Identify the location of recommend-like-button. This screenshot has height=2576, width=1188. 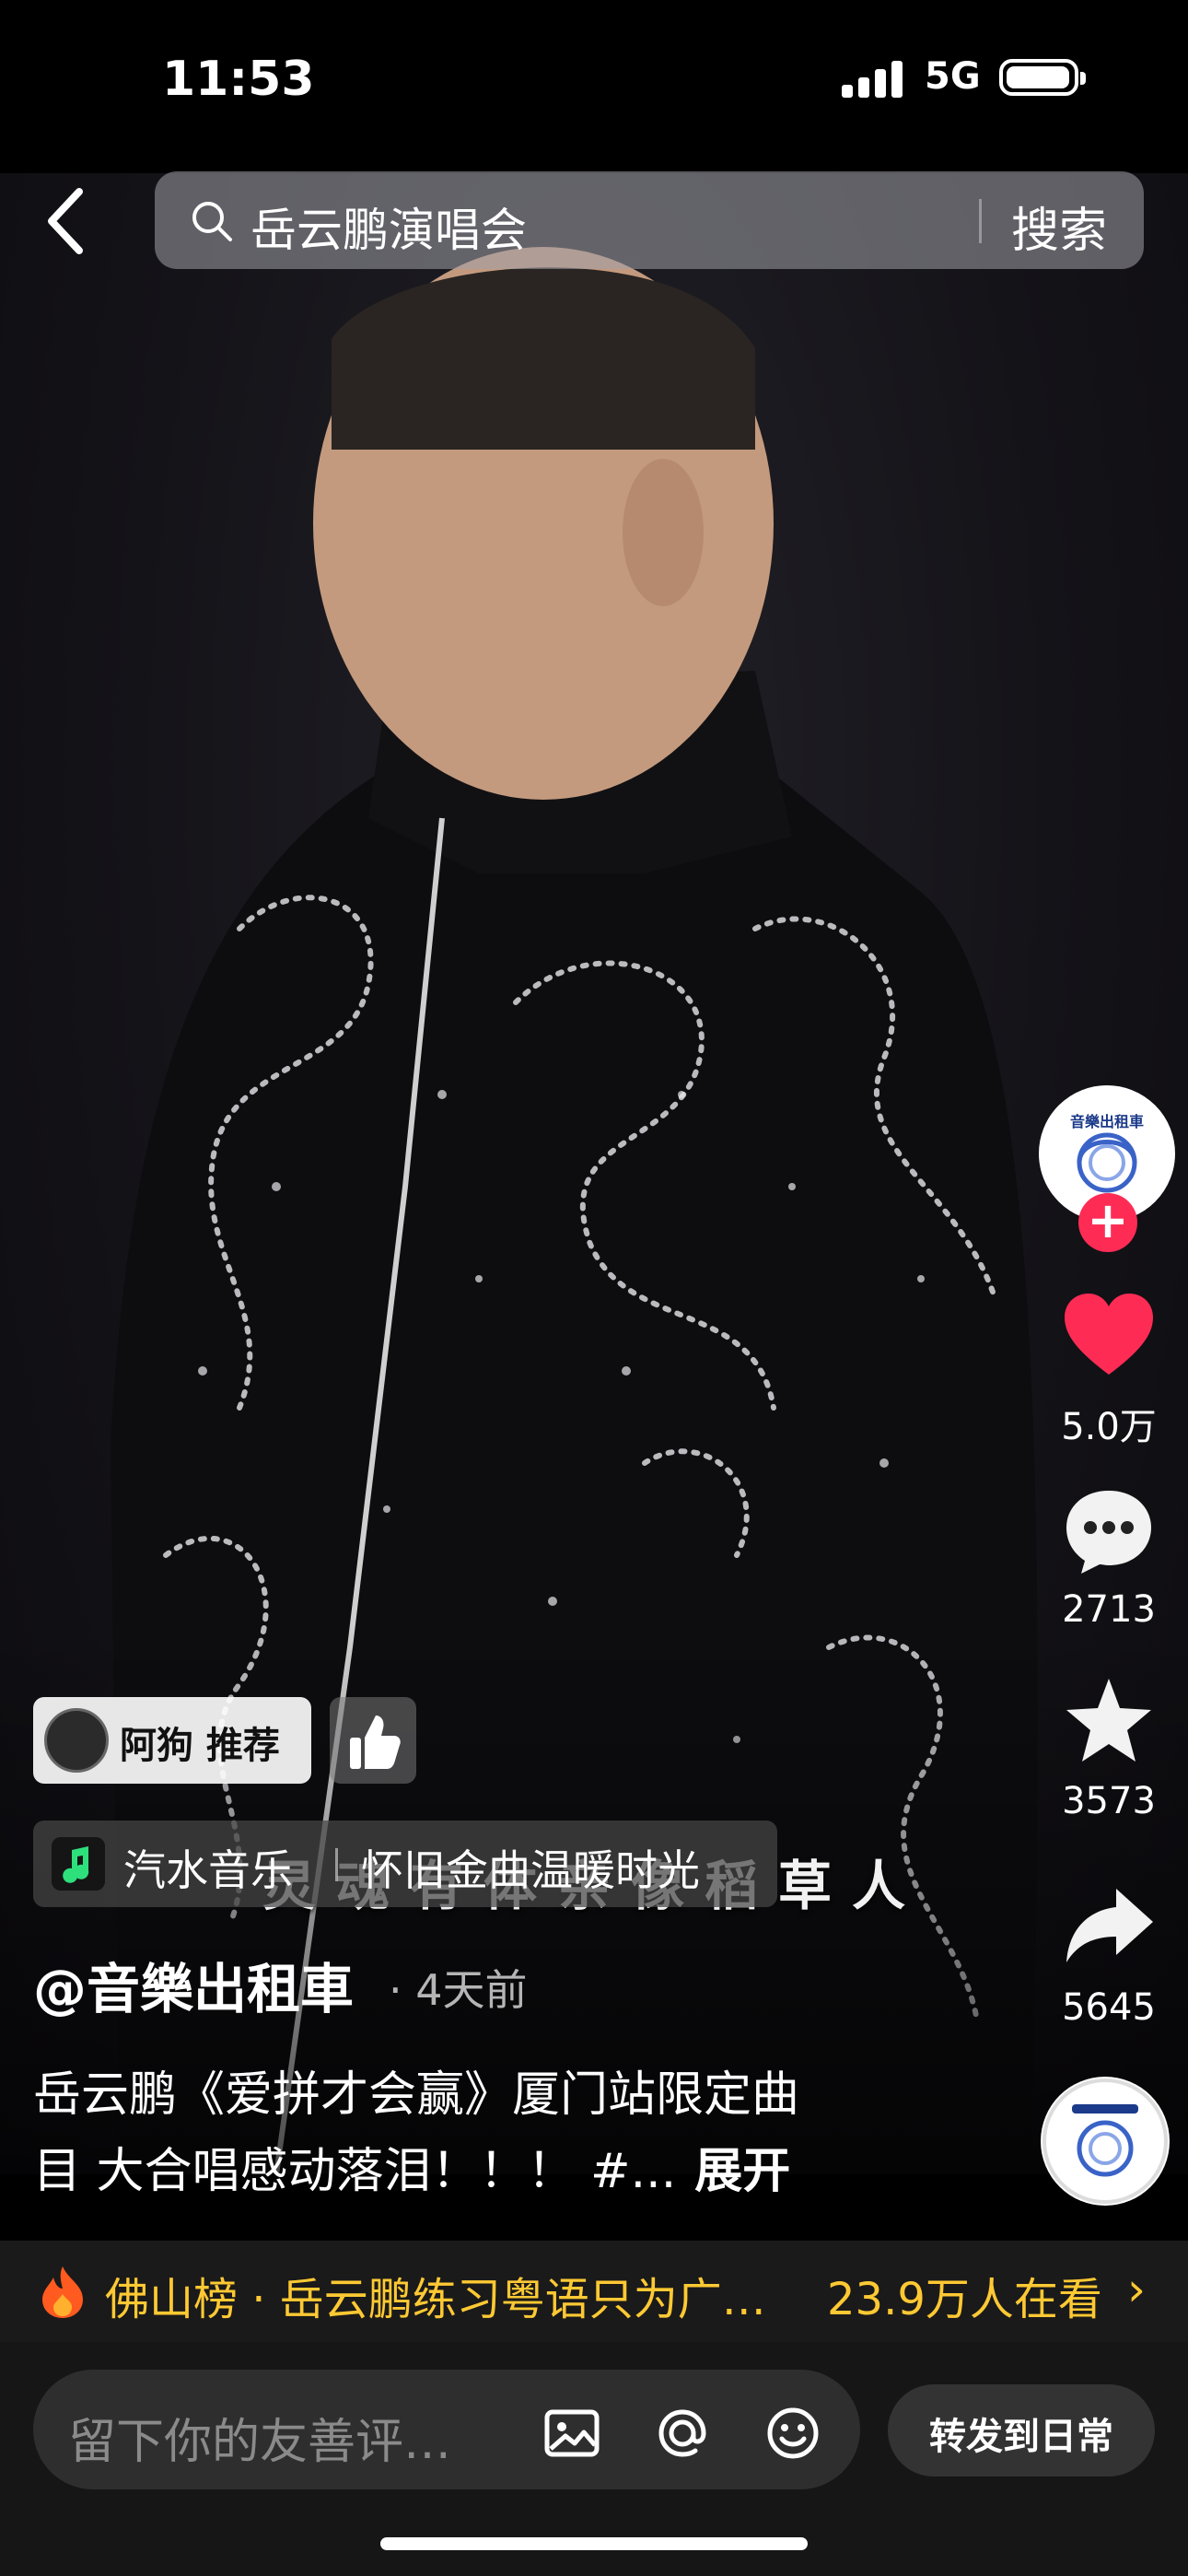
(373, 1740).